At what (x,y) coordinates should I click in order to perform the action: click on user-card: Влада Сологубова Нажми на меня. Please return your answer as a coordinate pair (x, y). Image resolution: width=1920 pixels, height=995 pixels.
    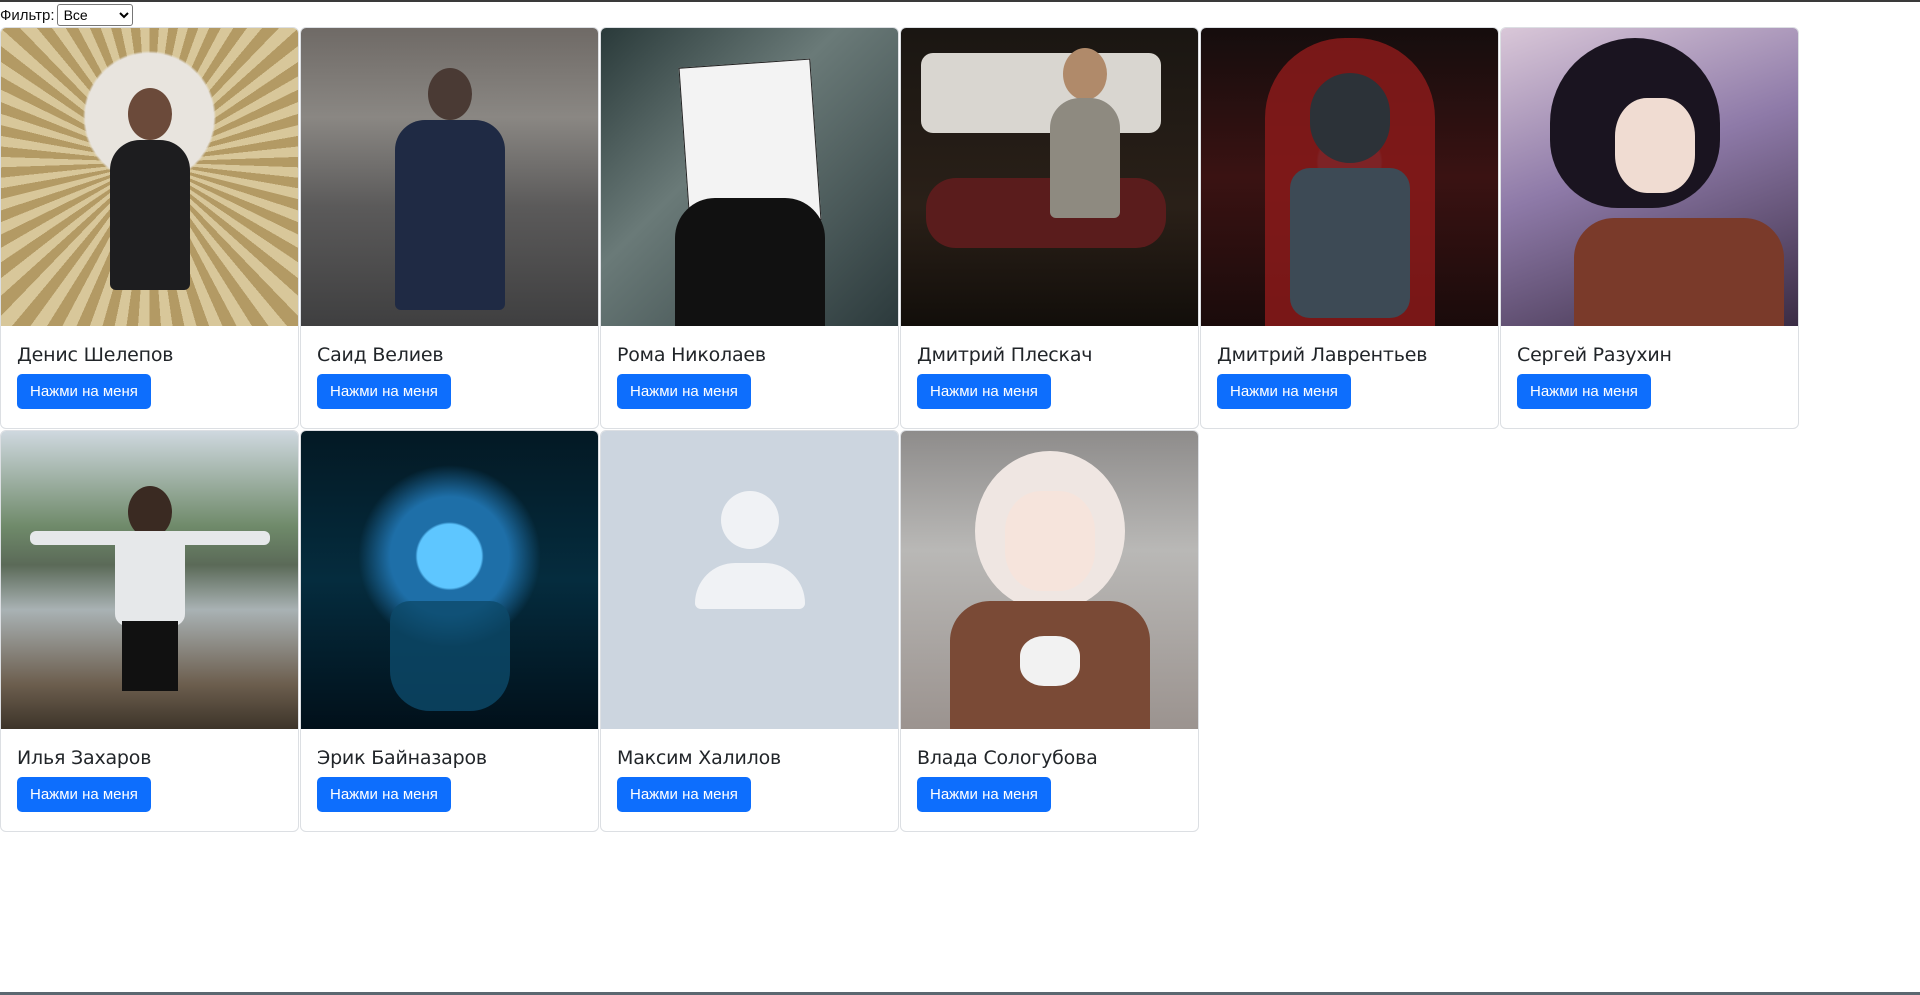
    Looking at the image, I should click on (1049, 631).